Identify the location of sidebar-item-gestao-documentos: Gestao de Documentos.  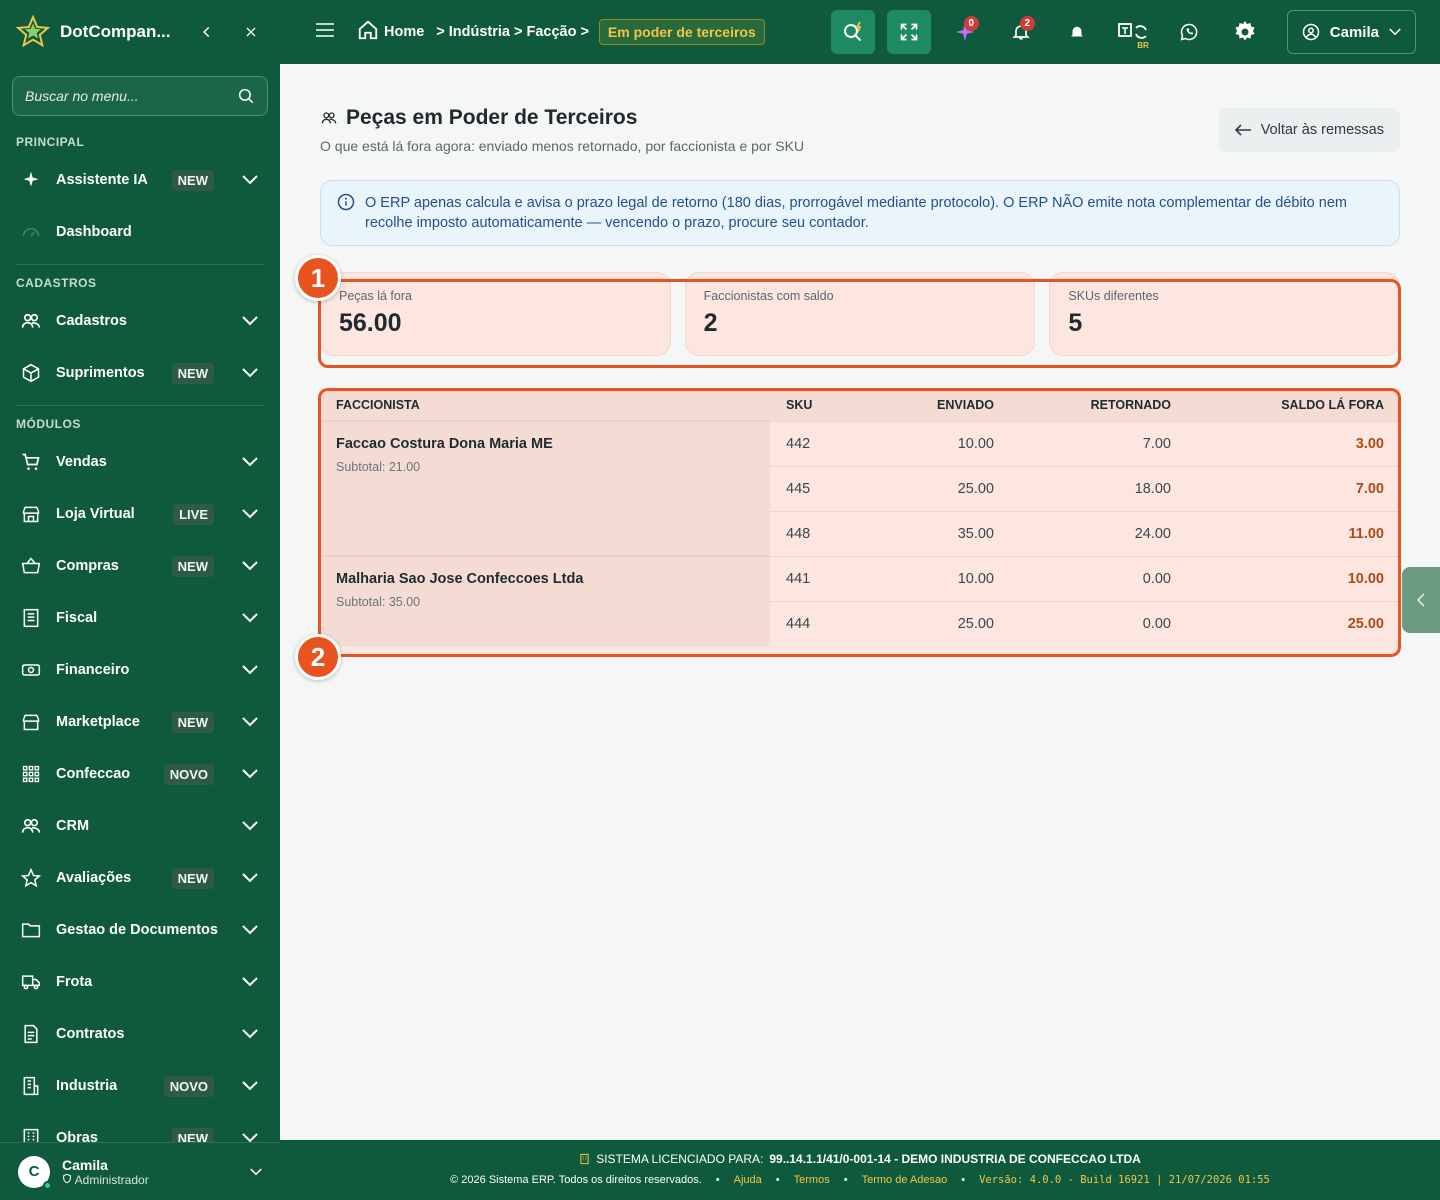
(140, 930).